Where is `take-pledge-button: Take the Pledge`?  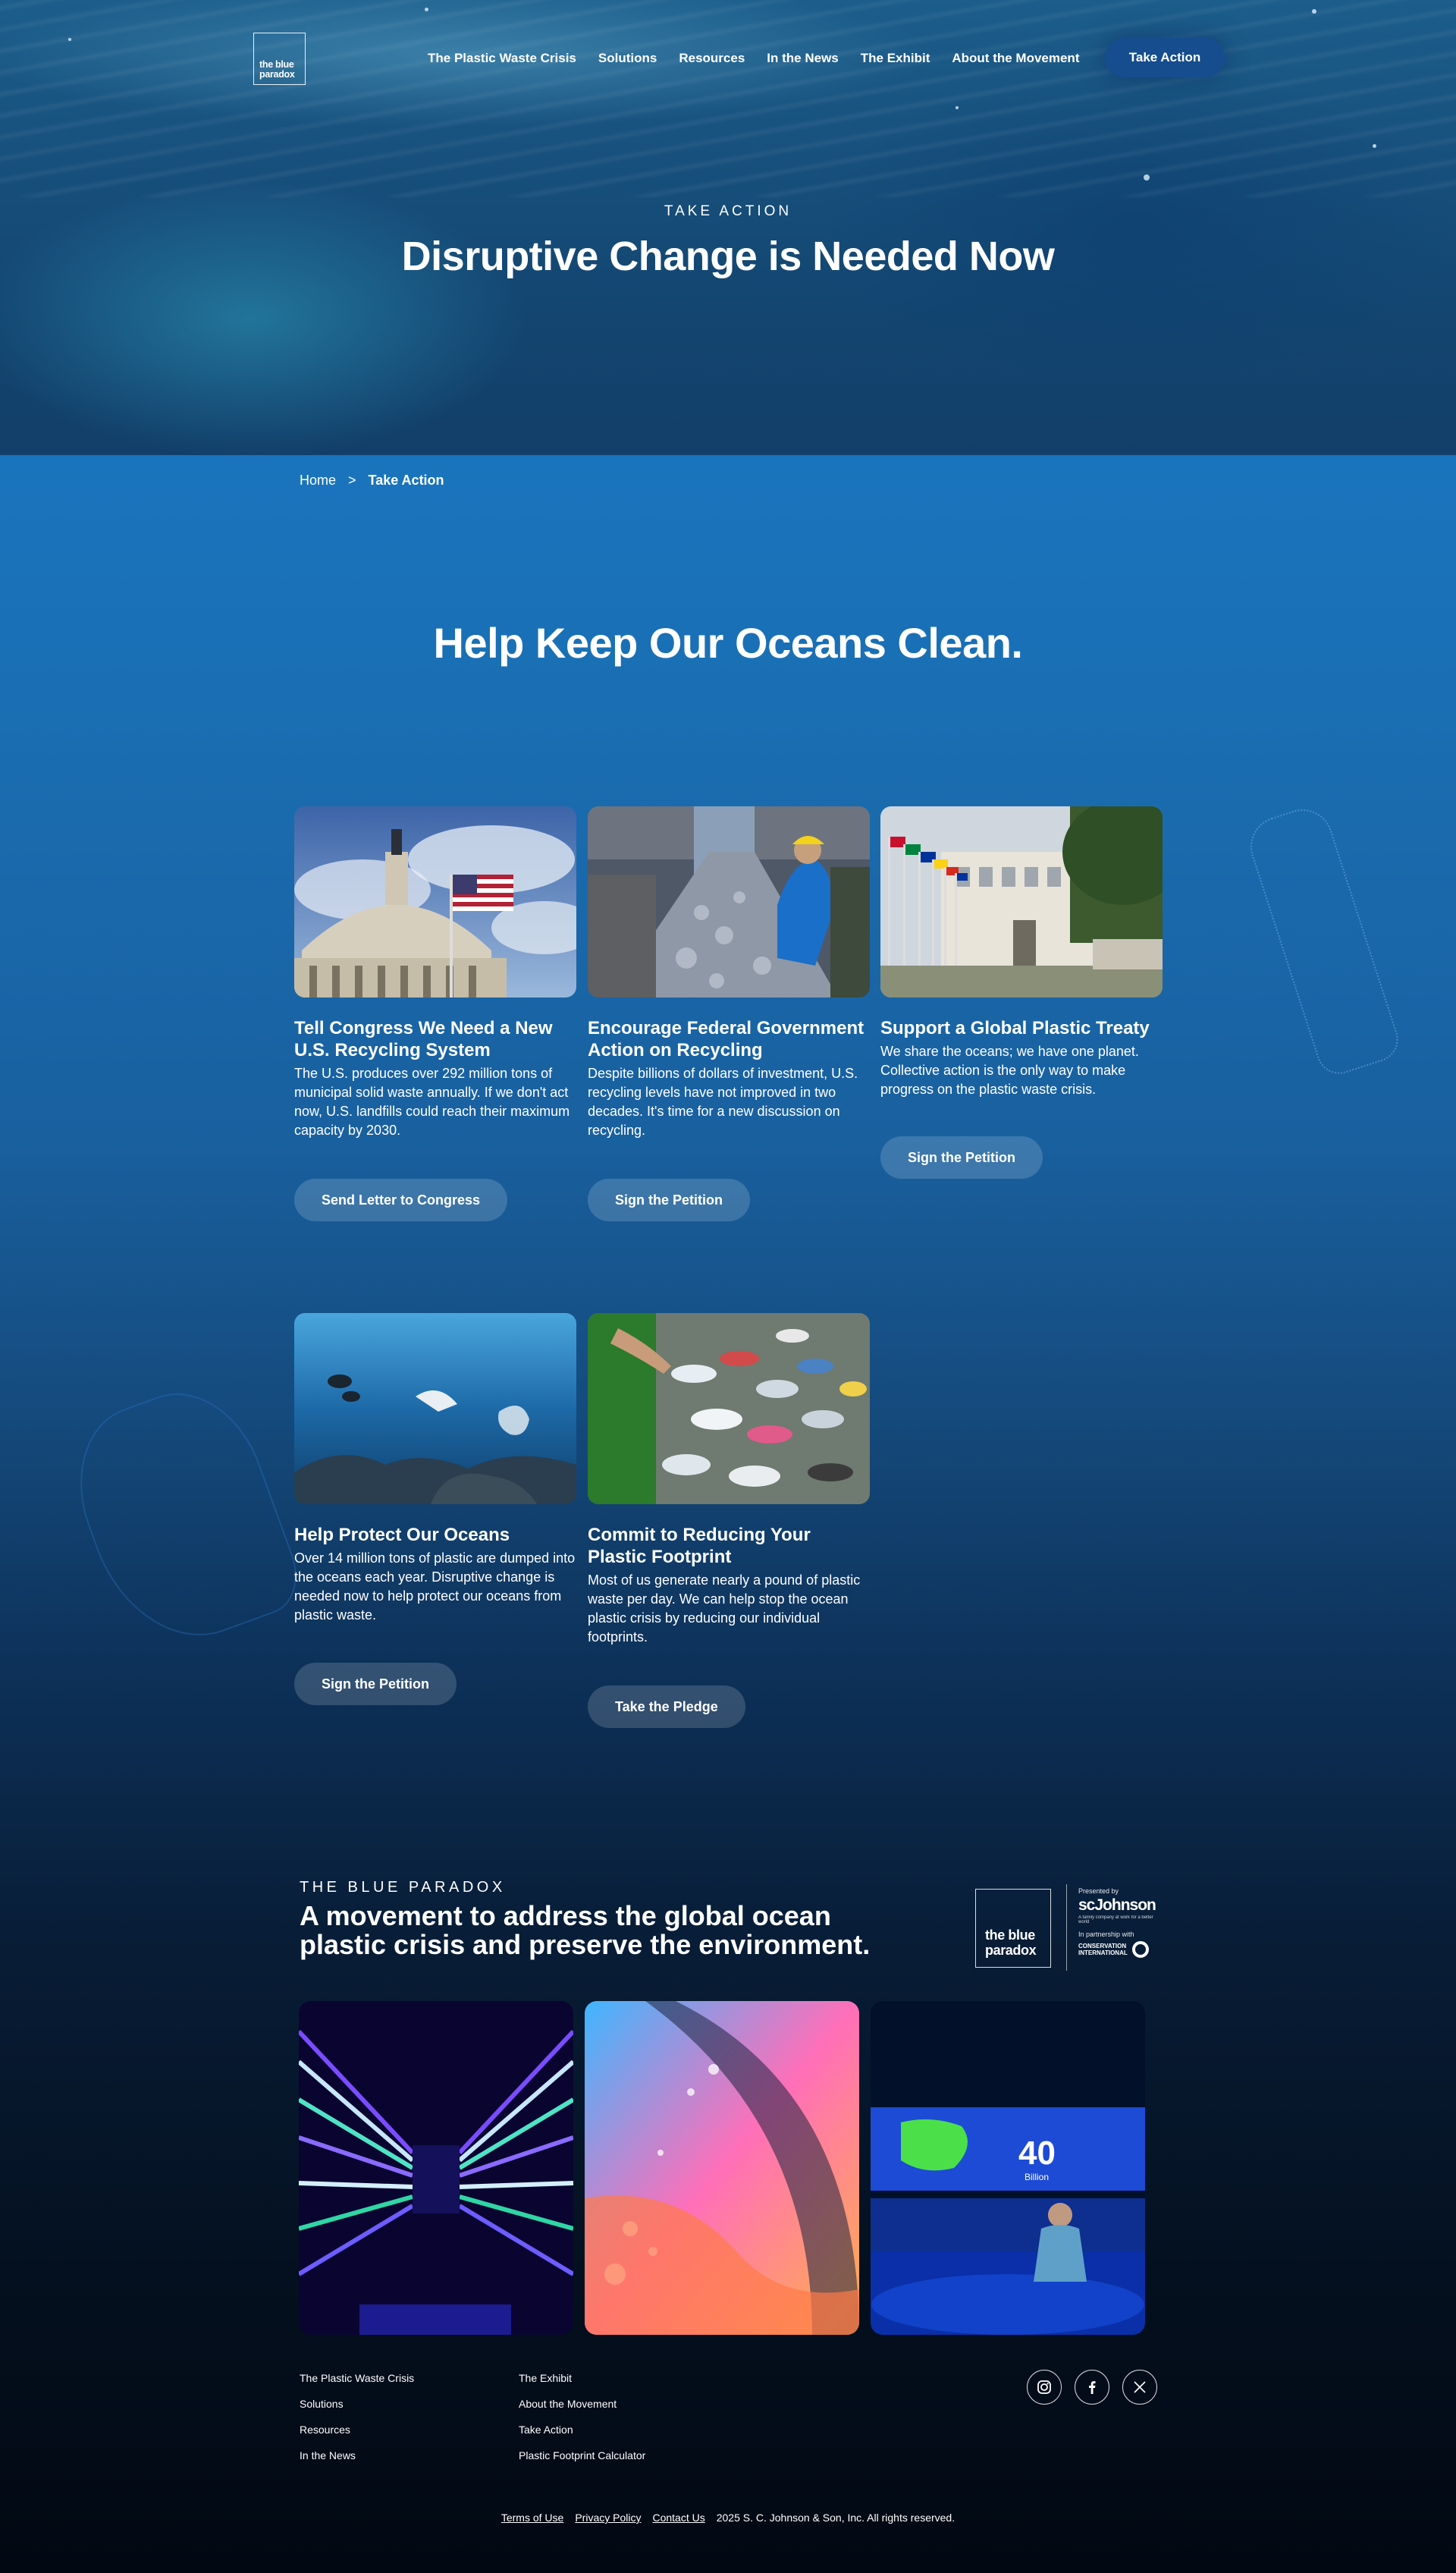 take-pledge-button: Take the Pledge is located at coordinates (666, 1707).